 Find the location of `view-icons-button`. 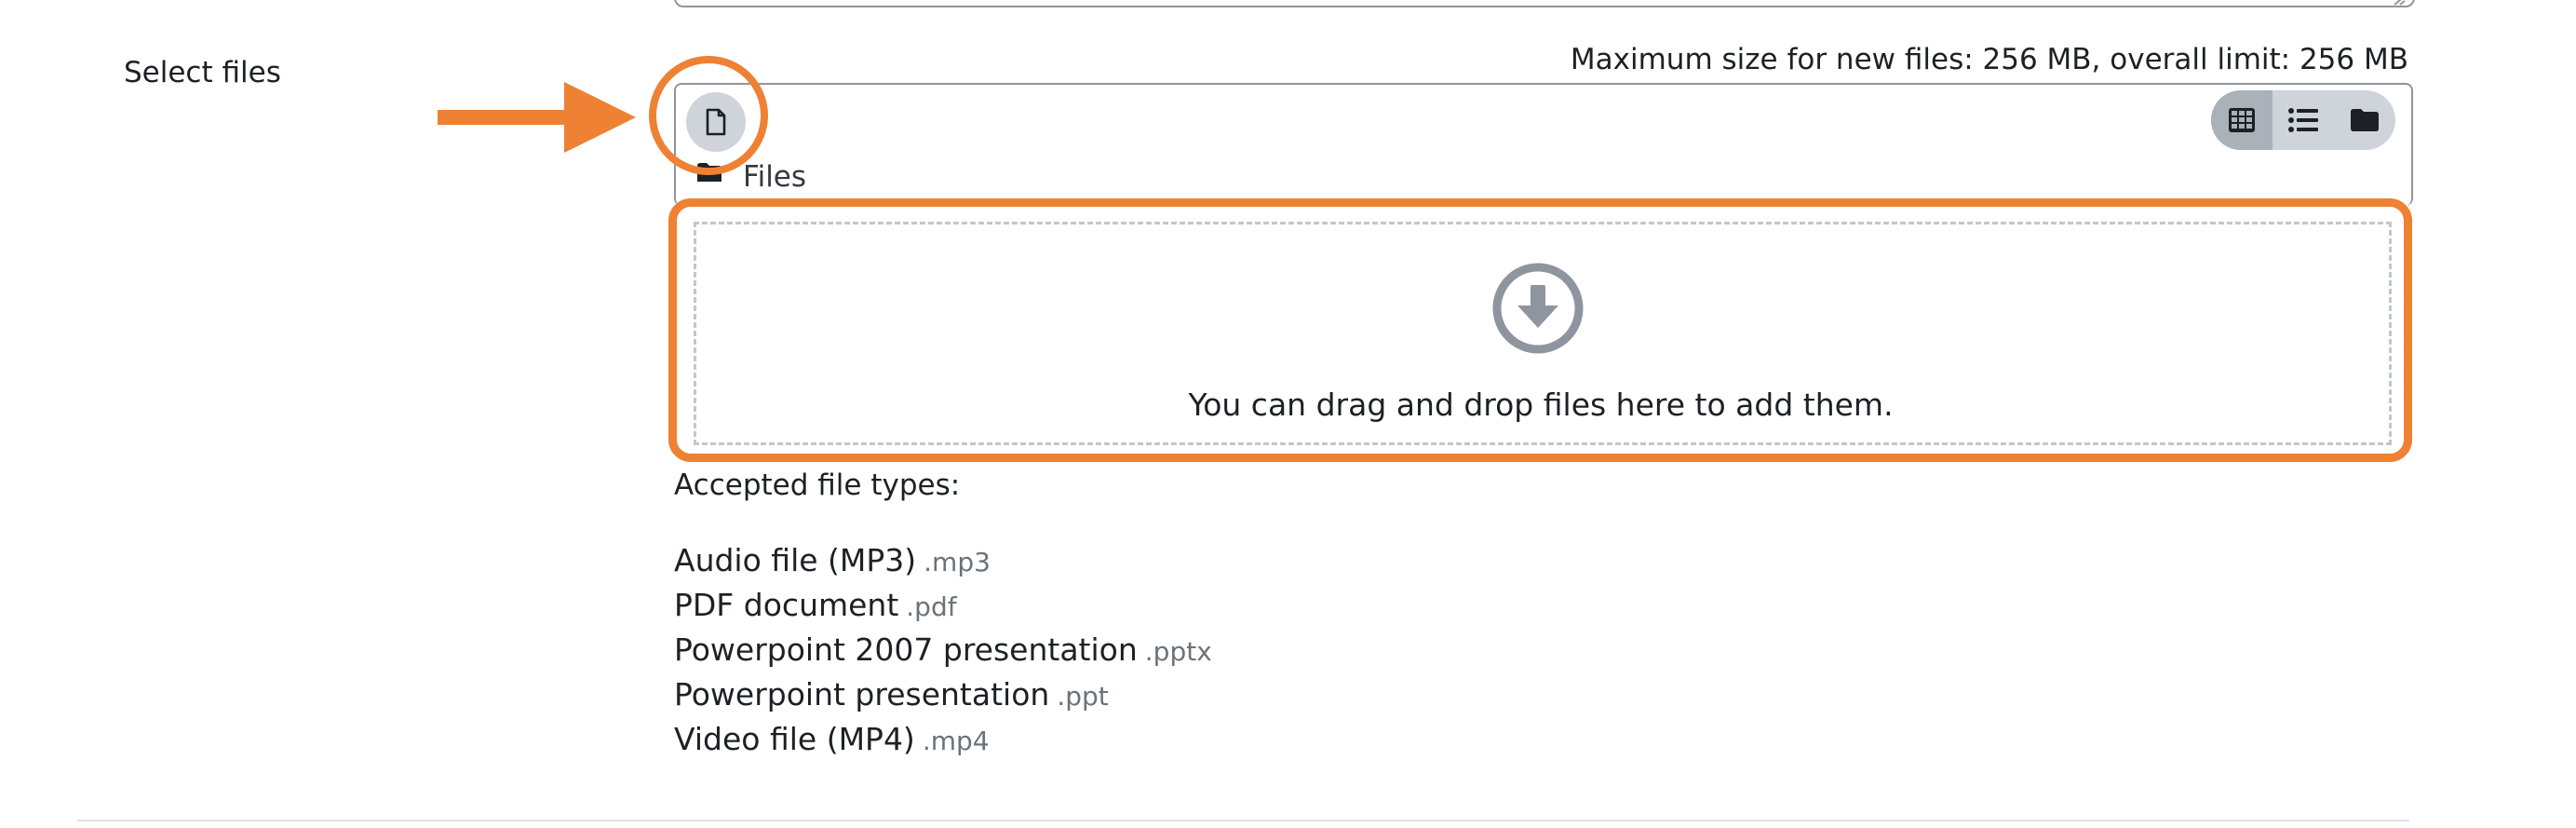

view-icons-button is located at coordinates (2242, 120).